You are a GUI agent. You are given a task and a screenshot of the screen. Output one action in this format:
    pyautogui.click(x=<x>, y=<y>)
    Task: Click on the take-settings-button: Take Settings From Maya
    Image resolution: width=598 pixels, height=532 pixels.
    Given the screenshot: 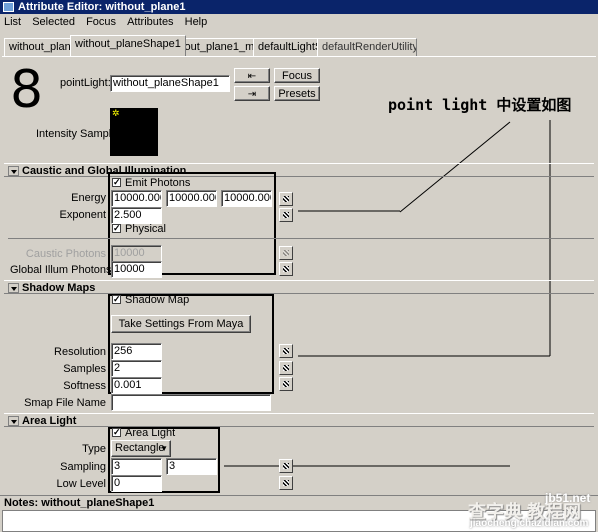 What is the action you would take?
    pyautogui.click(x=181, y=324)
    